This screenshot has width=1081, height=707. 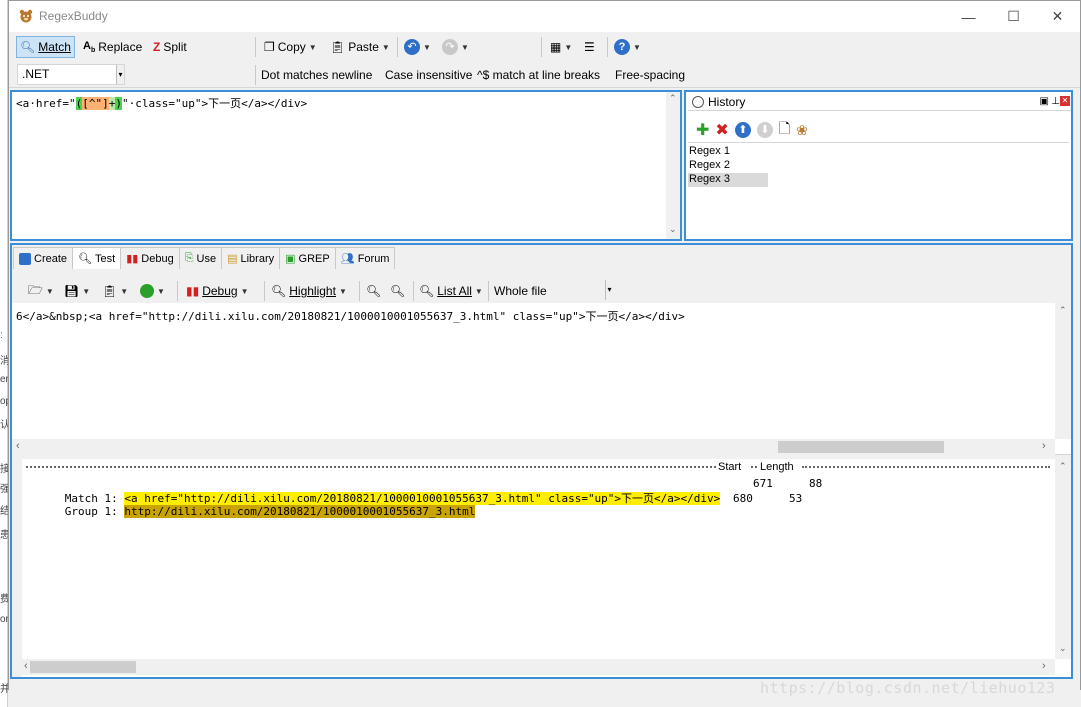 I want to click on debug-icon: ▮▮, so click(x=193, y=291).